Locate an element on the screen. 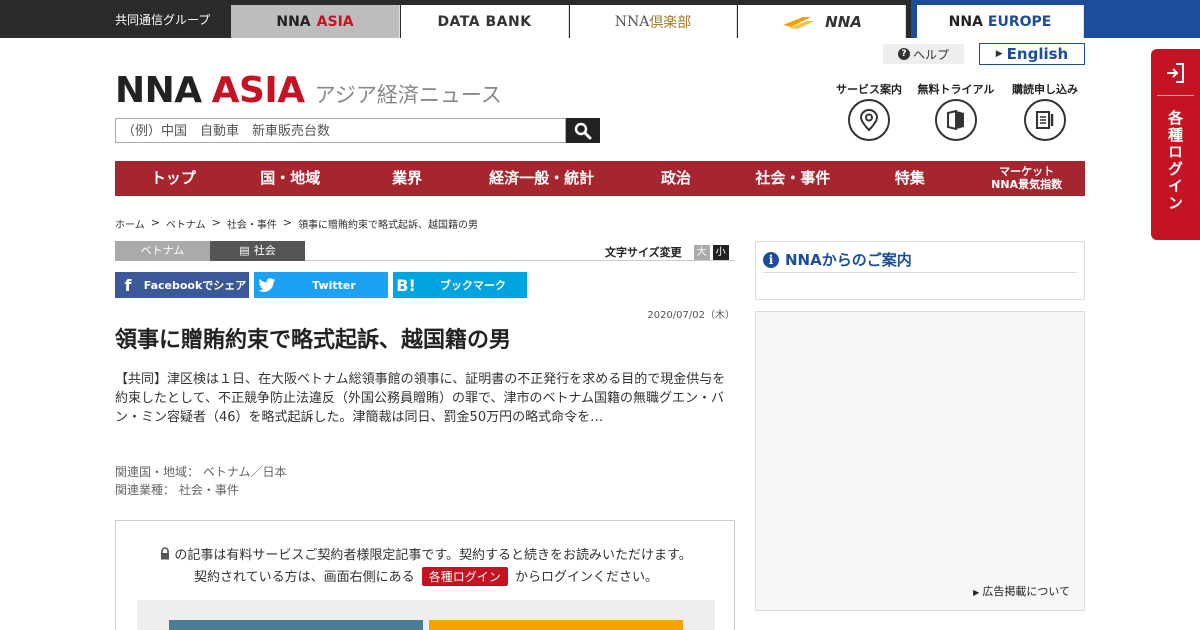  share-twitter-label: Twitter is located at coordinates (334, 285).